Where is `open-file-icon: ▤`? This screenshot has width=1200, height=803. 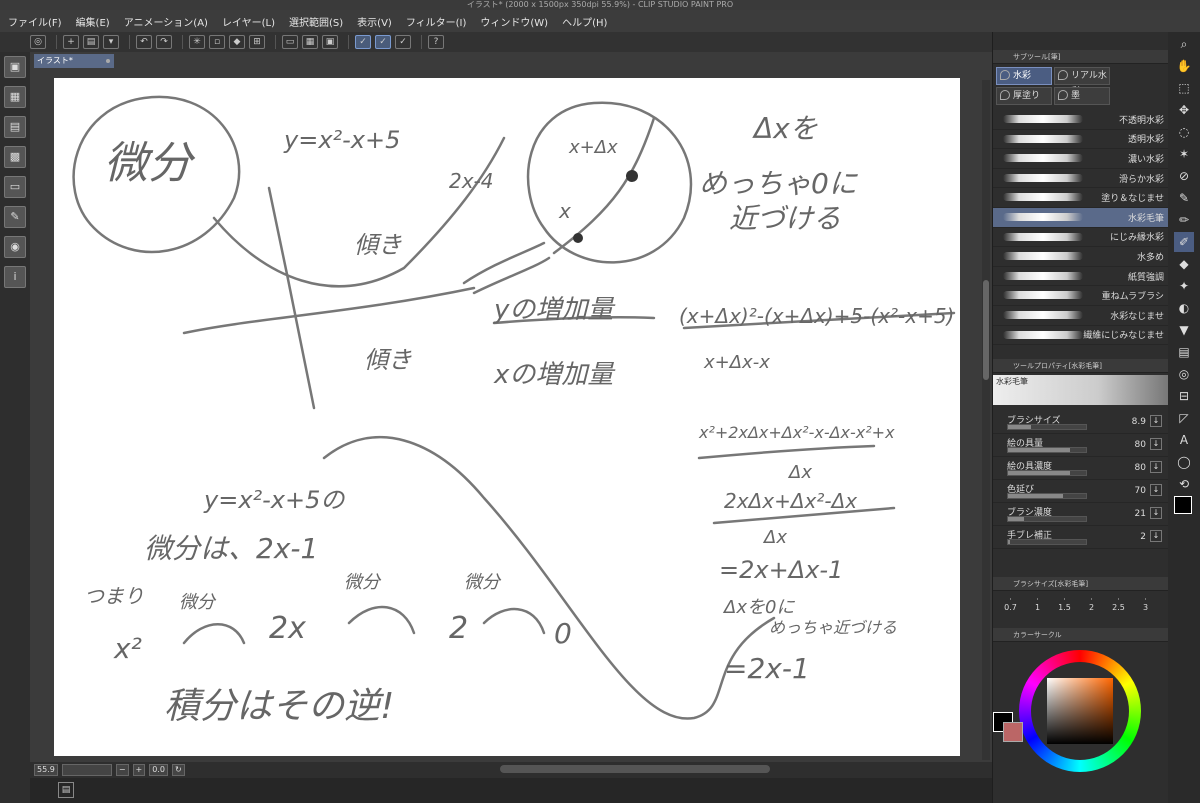
open-file-icon: ▤ is located at coordinates (91, 42).